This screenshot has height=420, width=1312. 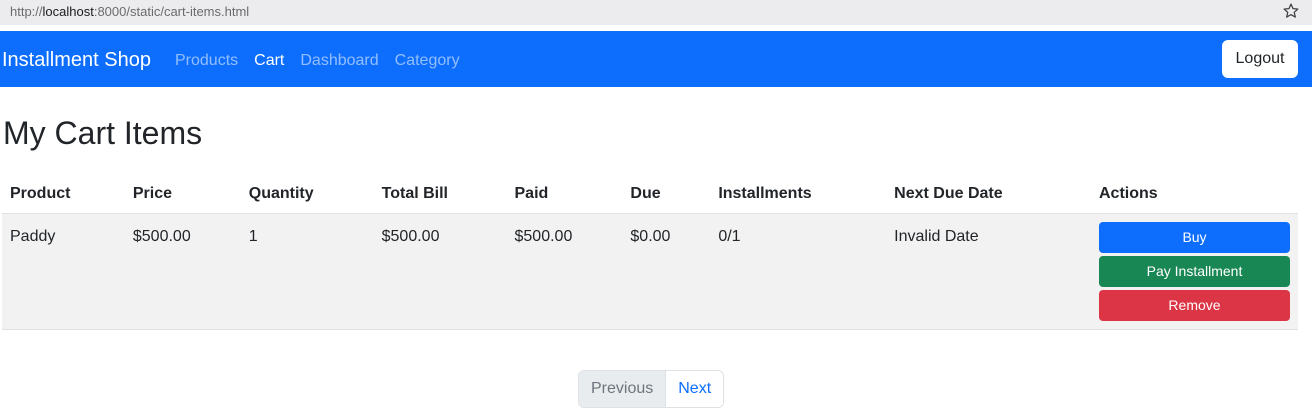 I want to click on cell-price: $500.00, so click(x=182, y=271).